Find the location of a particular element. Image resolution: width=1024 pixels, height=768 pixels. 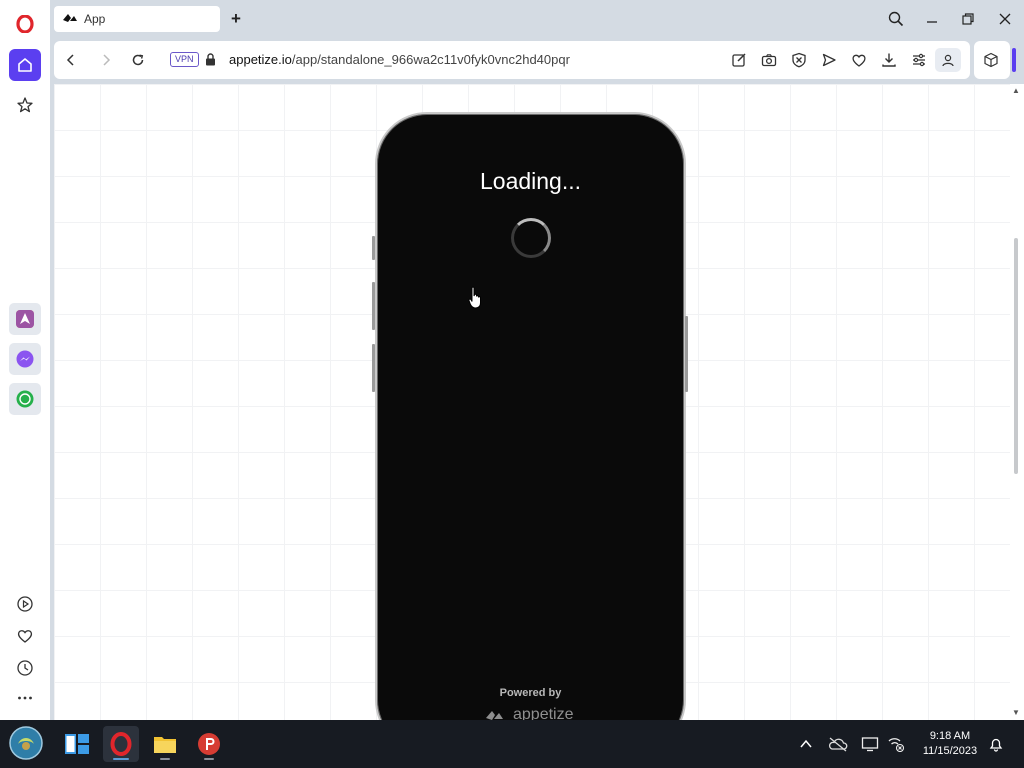

download-icon is located at coordinates (889, 60).